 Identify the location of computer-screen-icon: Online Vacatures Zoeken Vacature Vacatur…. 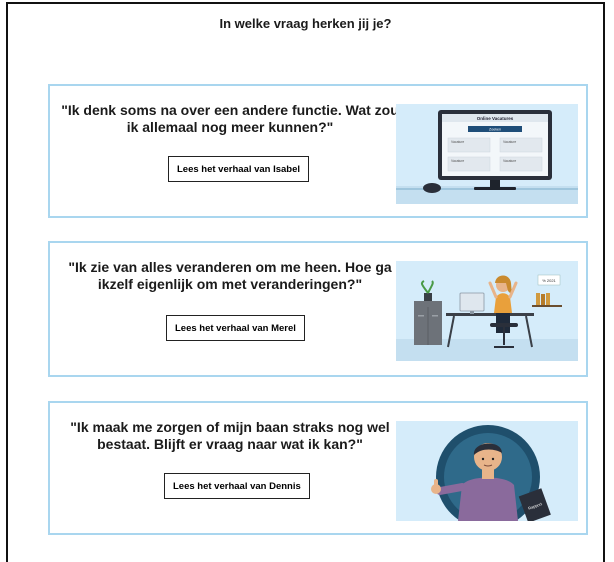
(487, 157).